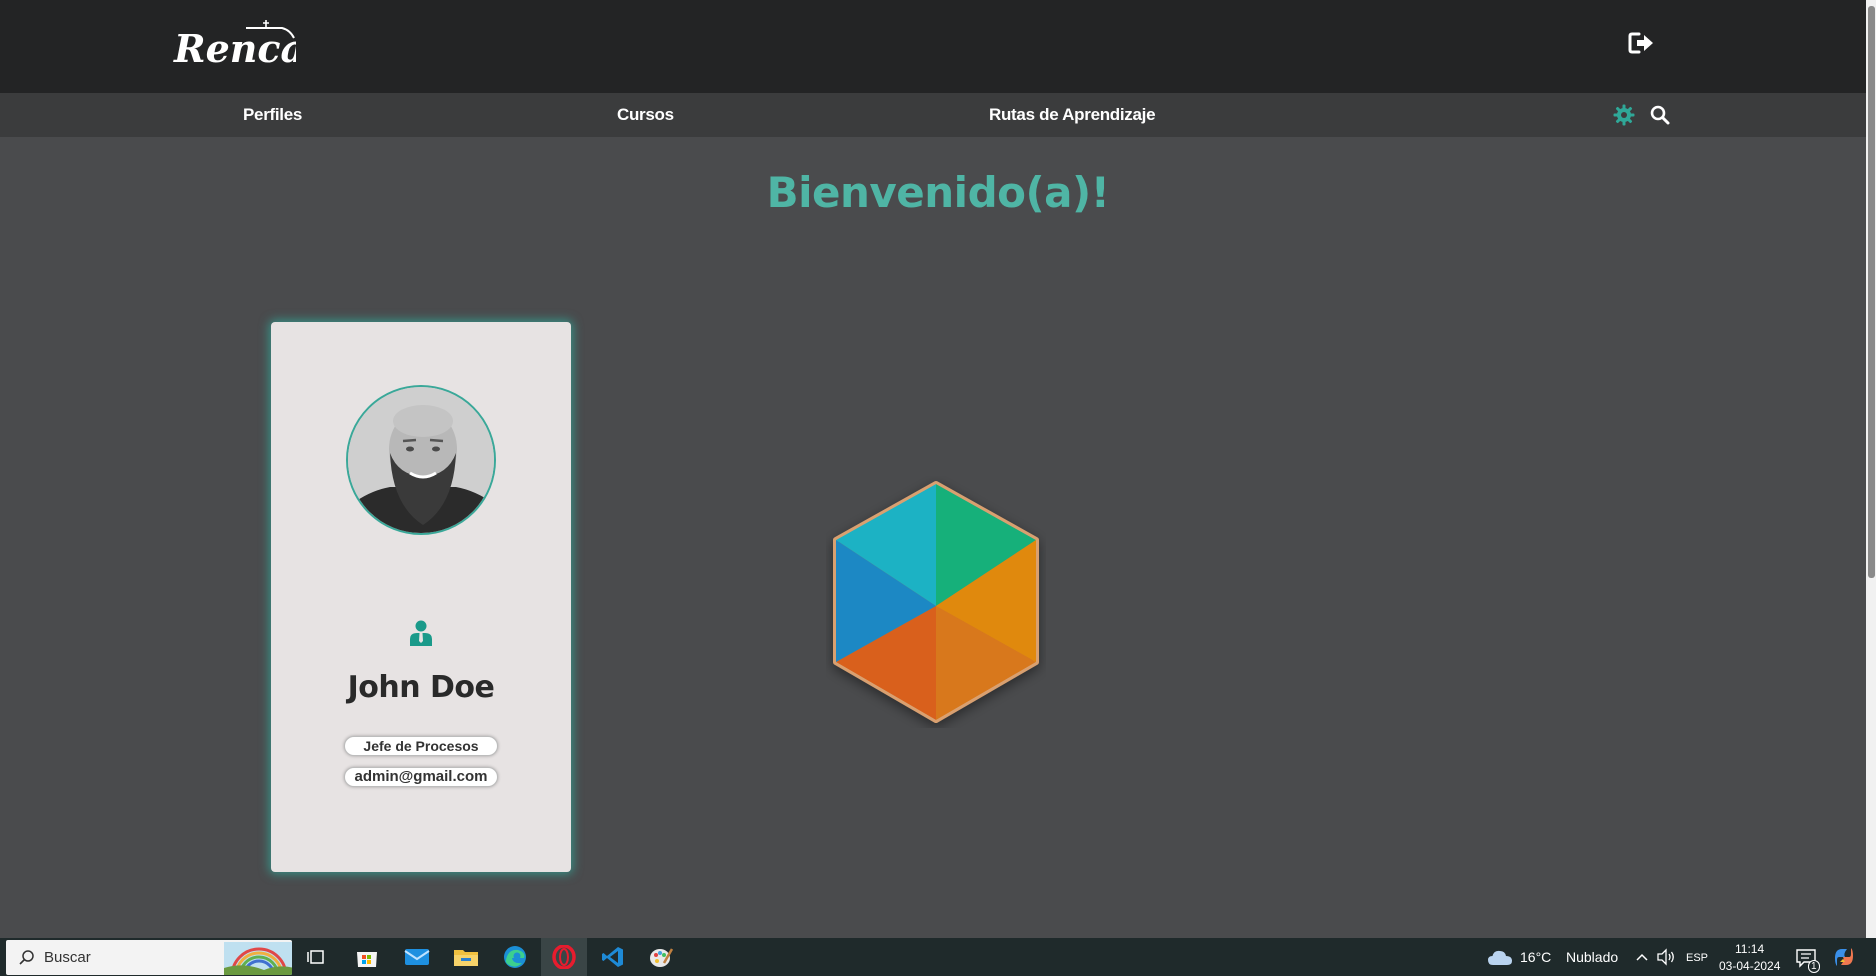 This screenshot has height=976, width=1876. Describe the element at coordinates (933, 46) in the screenshot. I see `top-header: Renca` at that location.